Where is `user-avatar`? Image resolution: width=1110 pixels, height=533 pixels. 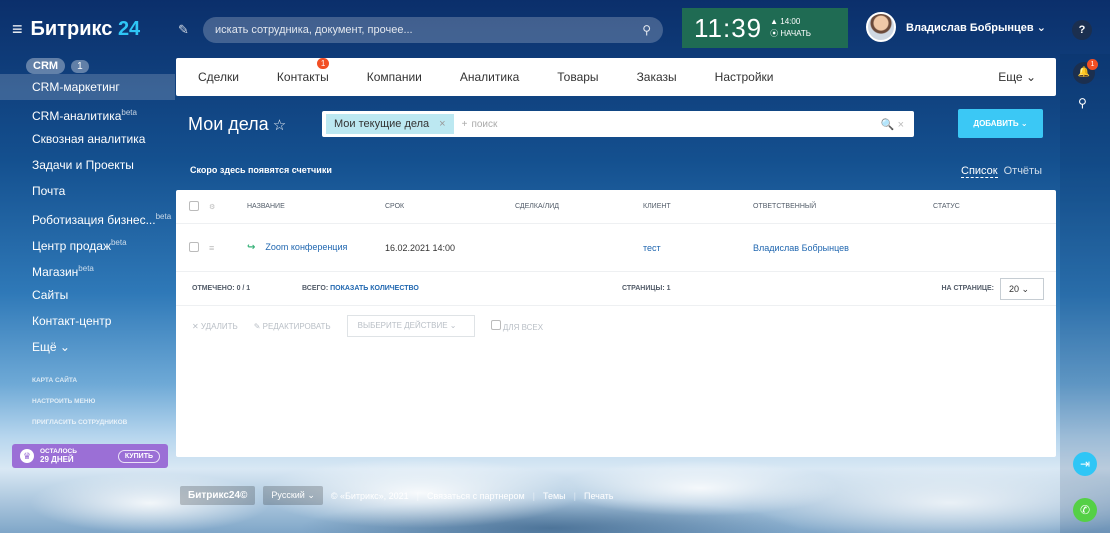
user-avatar is located at coordinates (881, 27).